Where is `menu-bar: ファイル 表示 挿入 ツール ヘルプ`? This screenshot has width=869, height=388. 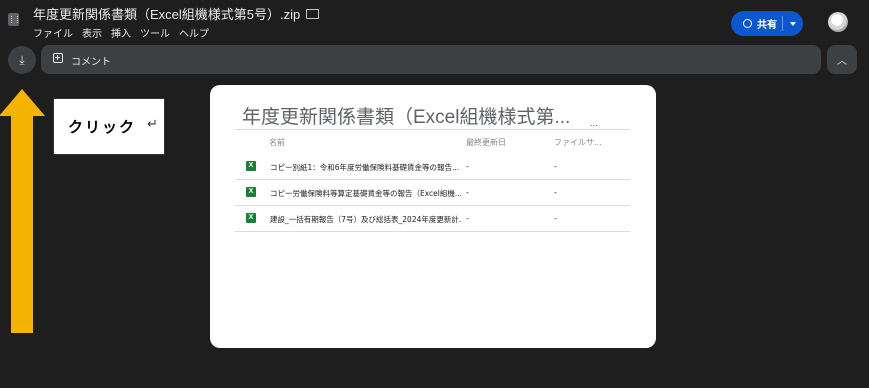 menu-bar: ファイル 表示 挿入 ツール ヘルプ is located at coordinates (121, 32).